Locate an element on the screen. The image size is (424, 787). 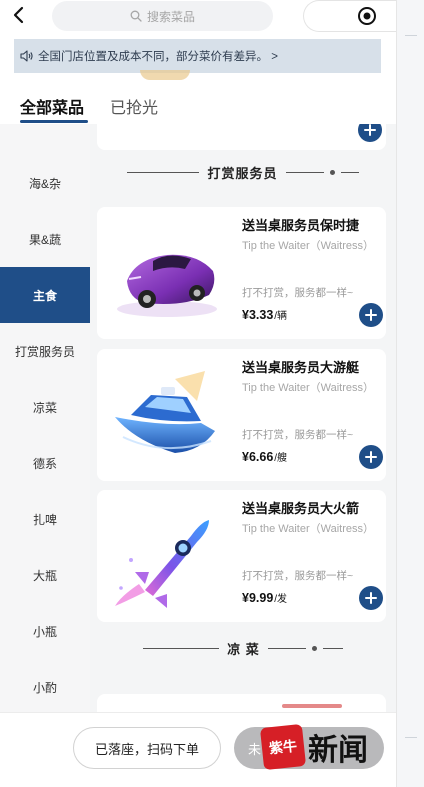
sidebar-item-staple: 主食 is located at coordinates (45, 295).